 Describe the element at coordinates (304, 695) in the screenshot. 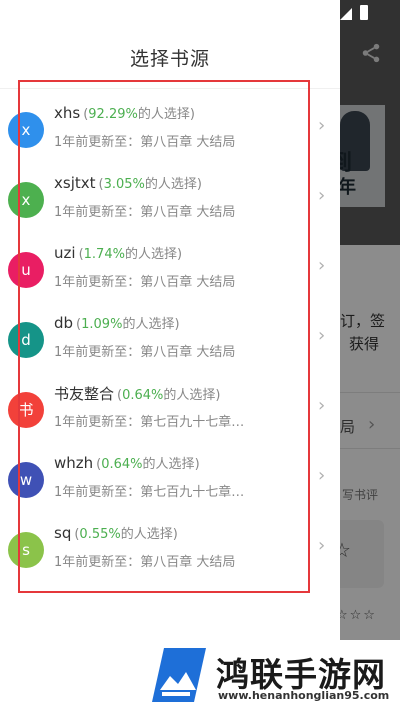

I see `brand-url: www.henanhonglian95.com` at that location.